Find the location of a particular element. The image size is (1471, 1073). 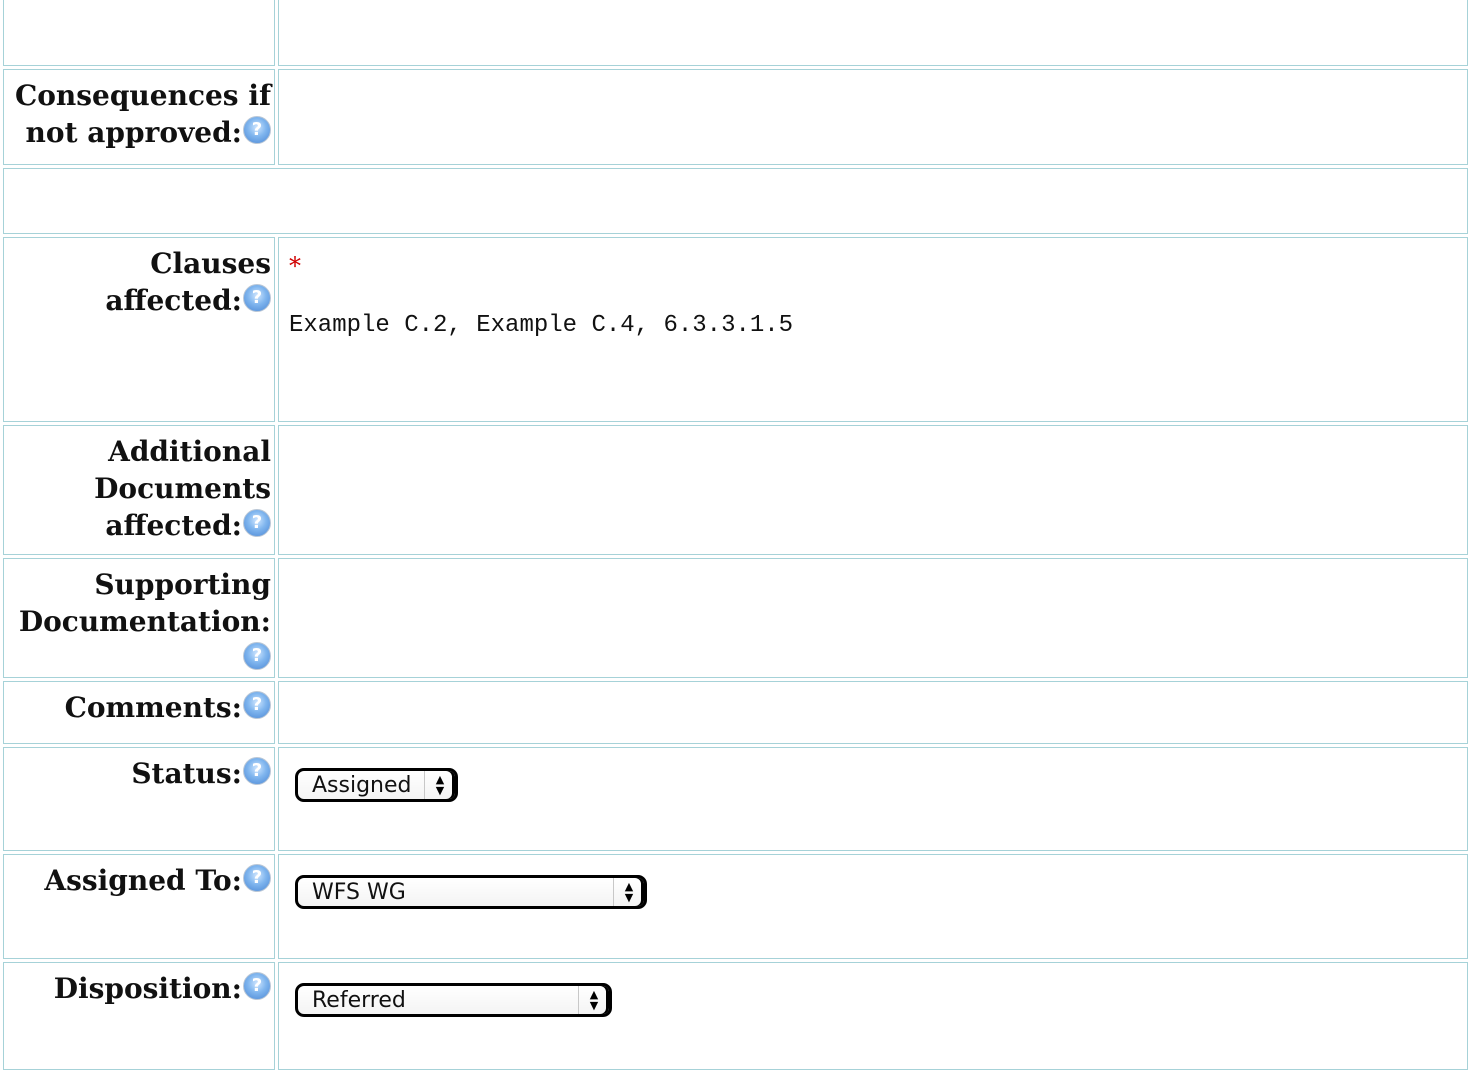

supporting-docs-value is located at coordinates (873, 618).